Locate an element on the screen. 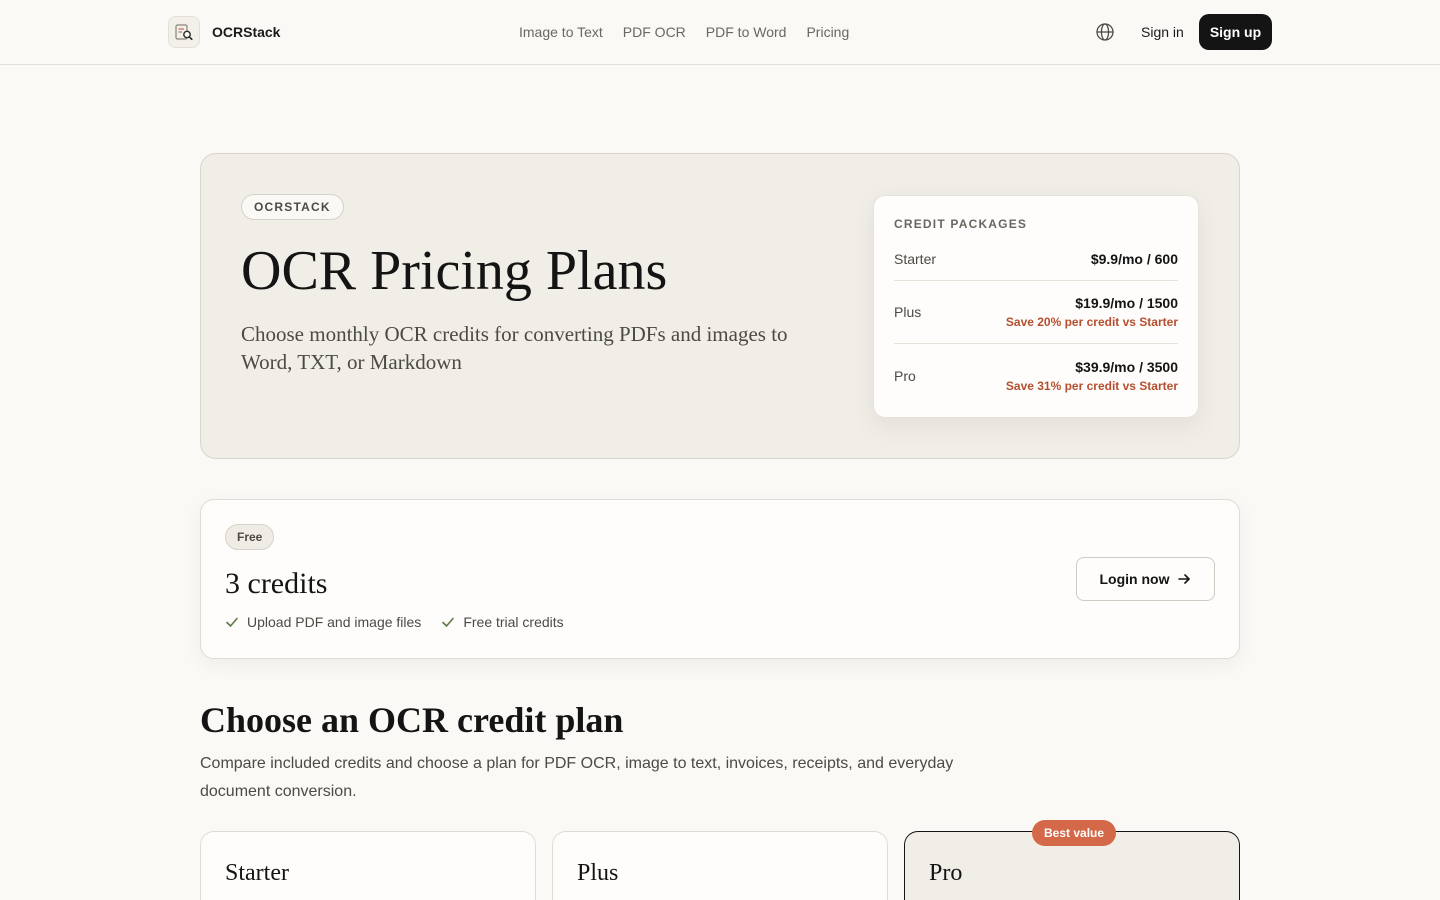 This screenshot has height=900, width=1440. hero-tag: OCRSTACK is located at coordinates (292, 207).